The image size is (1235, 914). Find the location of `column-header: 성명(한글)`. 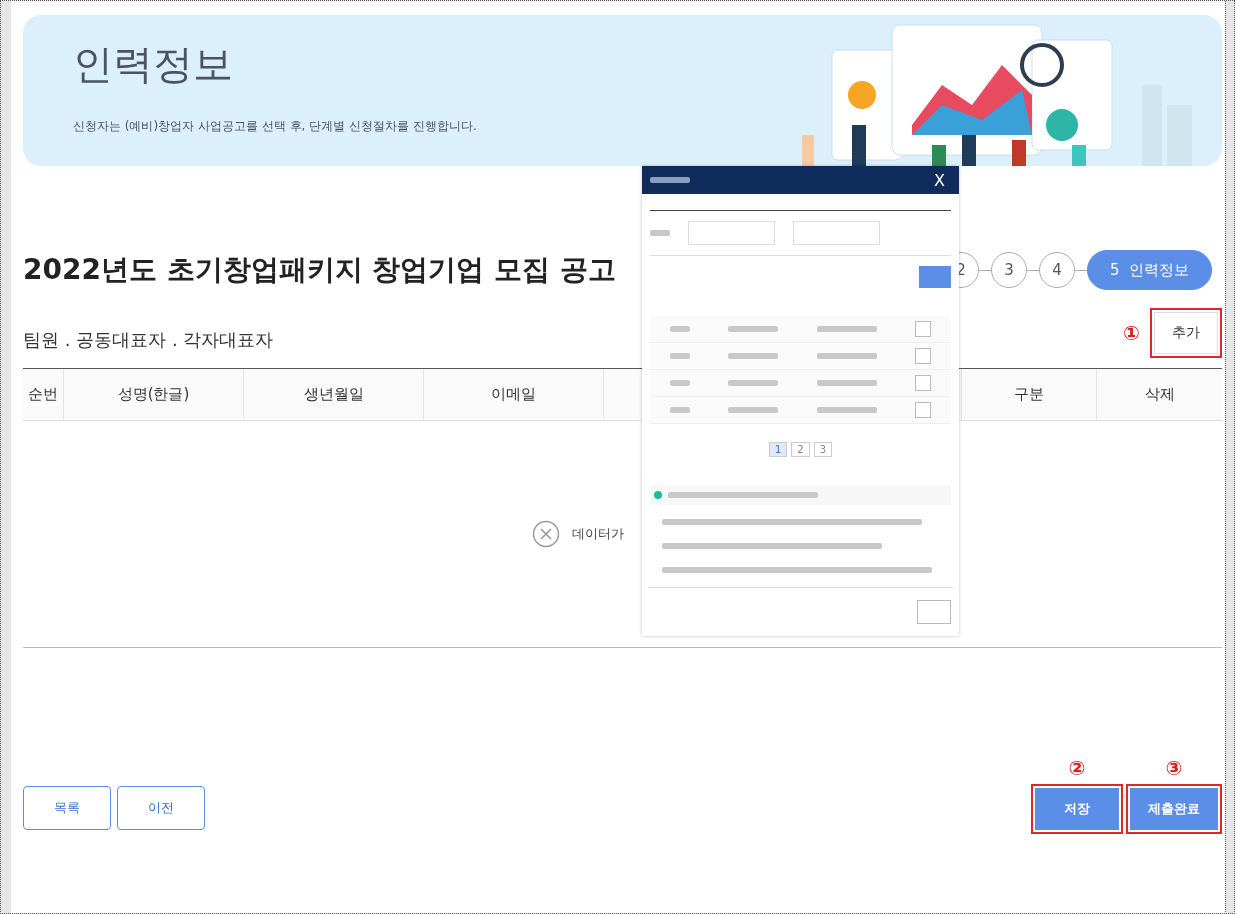

column-header: 성명(한글) is located at coordinates (154, 394).